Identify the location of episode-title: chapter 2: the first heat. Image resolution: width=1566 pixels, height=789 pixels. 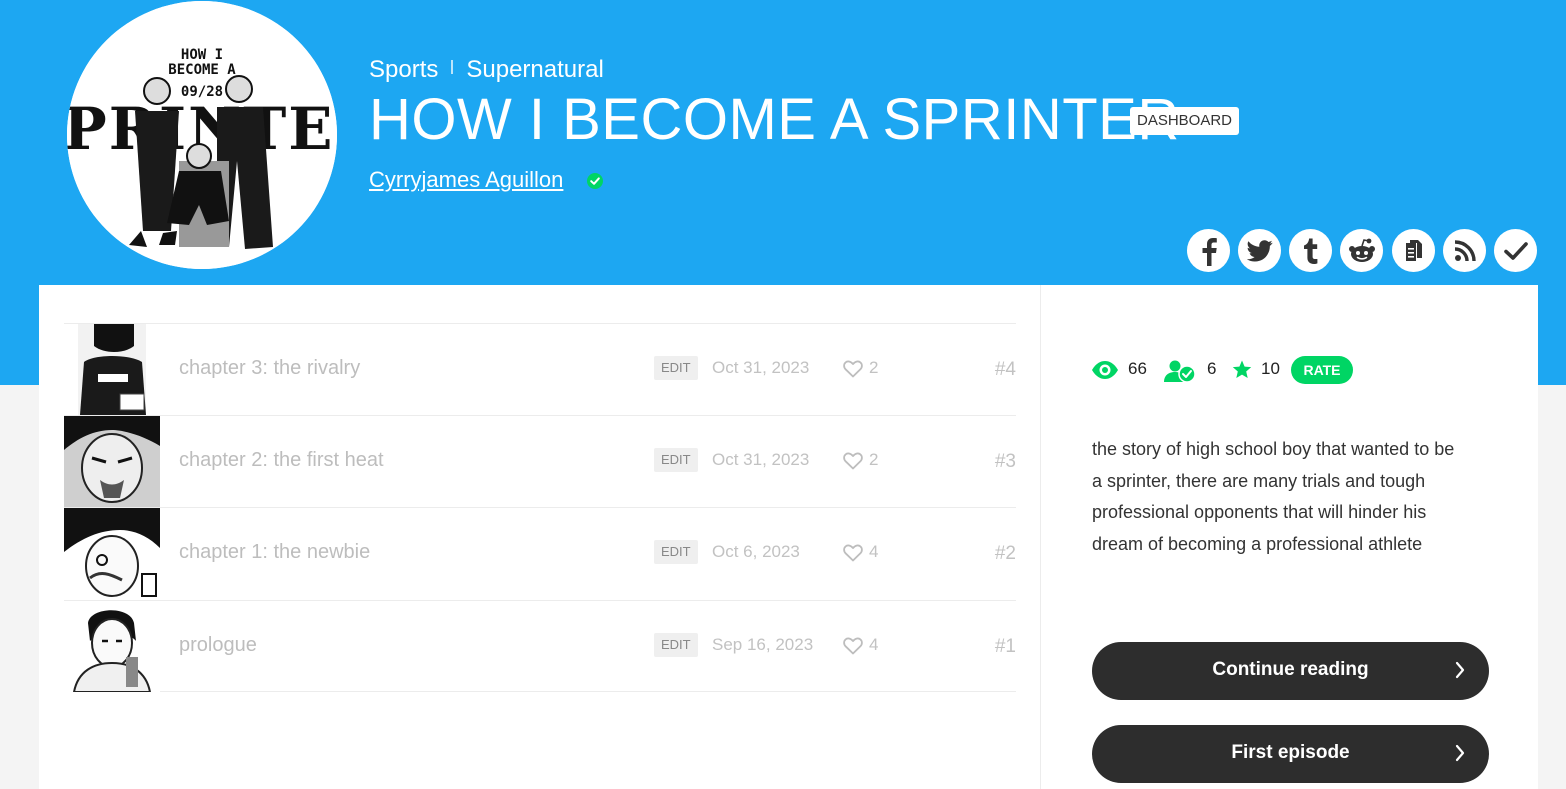
(281, 460).